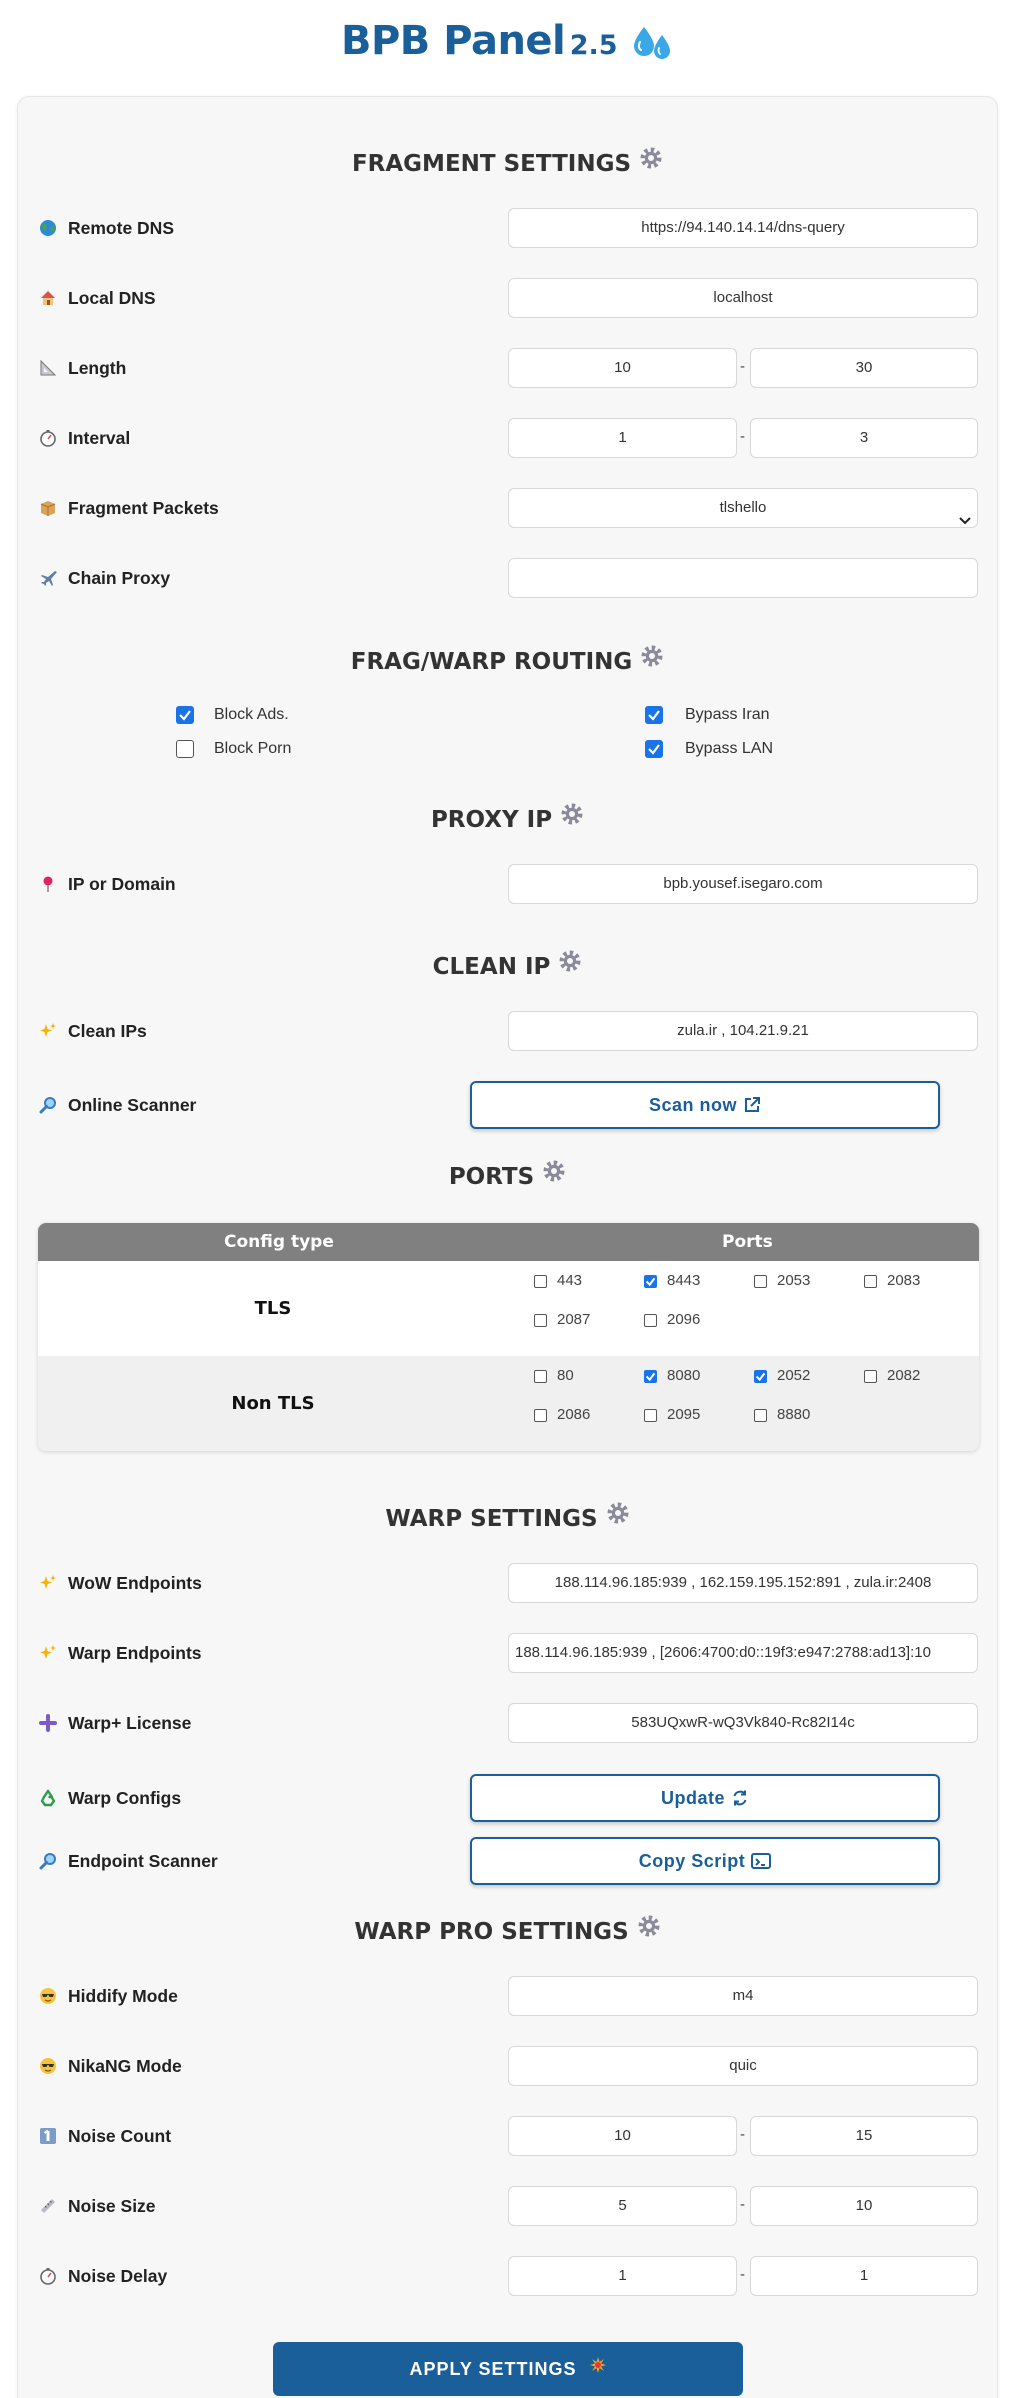 This screenshot has height=2398, width=1015. Describe the element at coordinates (122, 884) in the screenshot. I see `proxy-ip-label: IP or Domain` at that location.